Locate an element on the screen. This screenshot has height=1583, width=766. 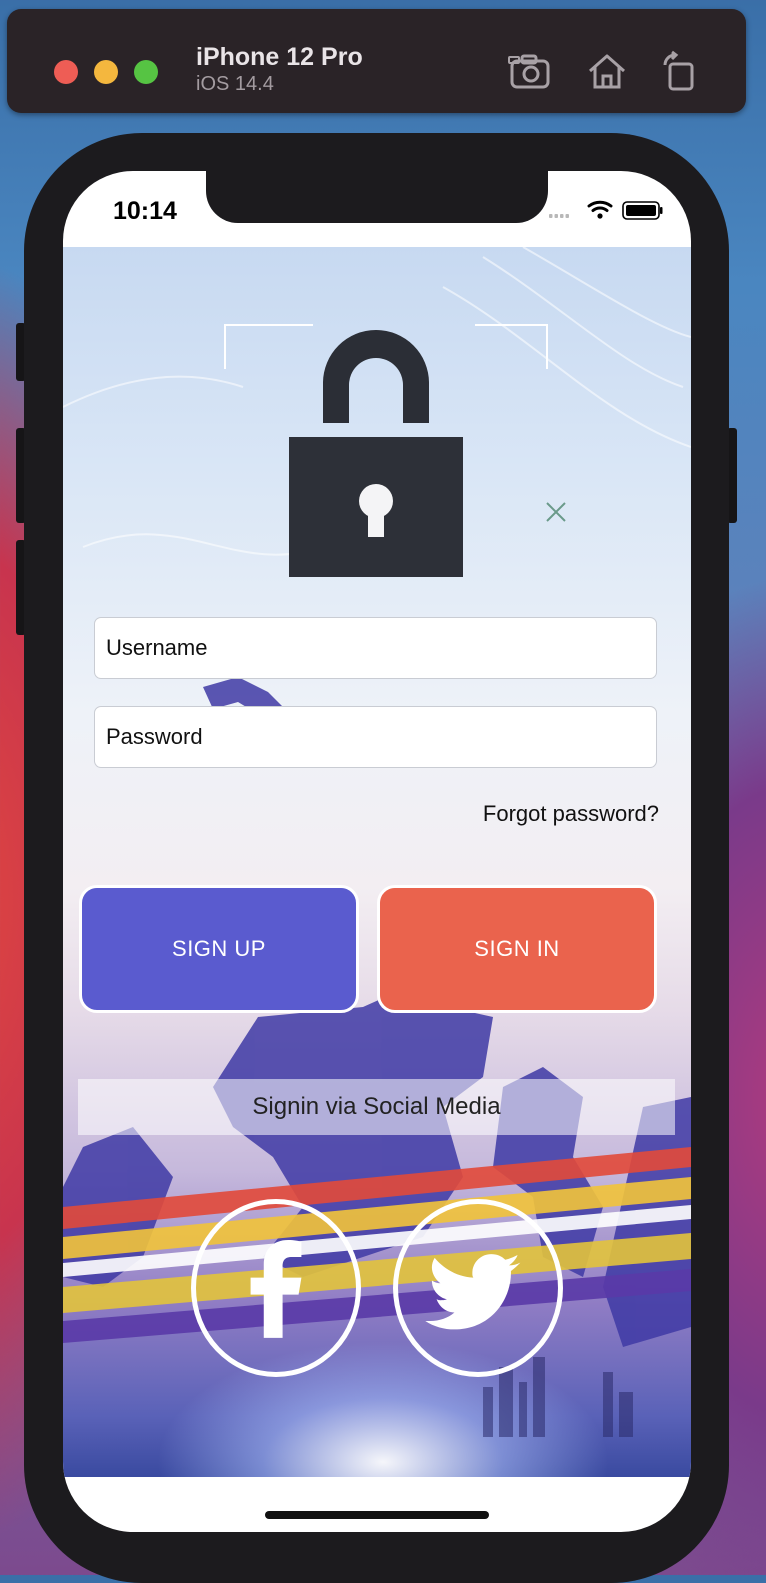
home-icon is located at coordinates (607, 72).